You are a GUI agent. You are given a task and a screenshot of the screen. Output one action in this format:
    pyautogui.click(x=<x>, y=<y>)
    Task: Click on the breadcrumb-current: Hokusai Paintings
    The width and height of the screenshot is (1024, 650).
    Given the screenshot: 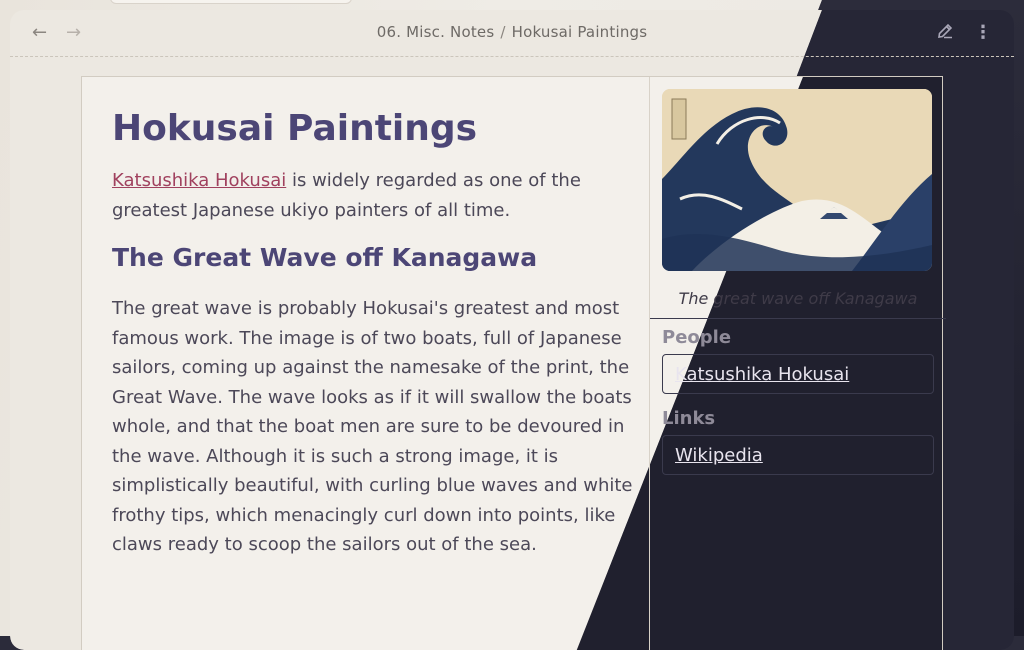 What is the action you would take?
    pyautogui.click(x=579, y=32)
    